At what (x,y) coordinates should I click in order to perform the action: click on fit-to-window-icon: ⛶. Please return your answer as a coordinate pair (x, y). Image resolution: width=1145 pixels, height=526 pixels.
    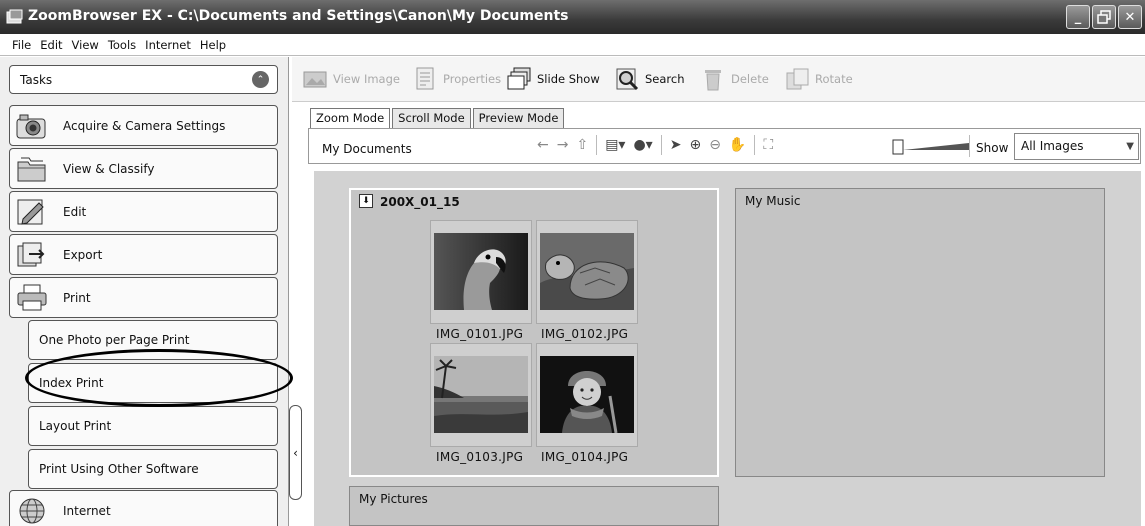
    Looking at the image, I should click on (768, 145).